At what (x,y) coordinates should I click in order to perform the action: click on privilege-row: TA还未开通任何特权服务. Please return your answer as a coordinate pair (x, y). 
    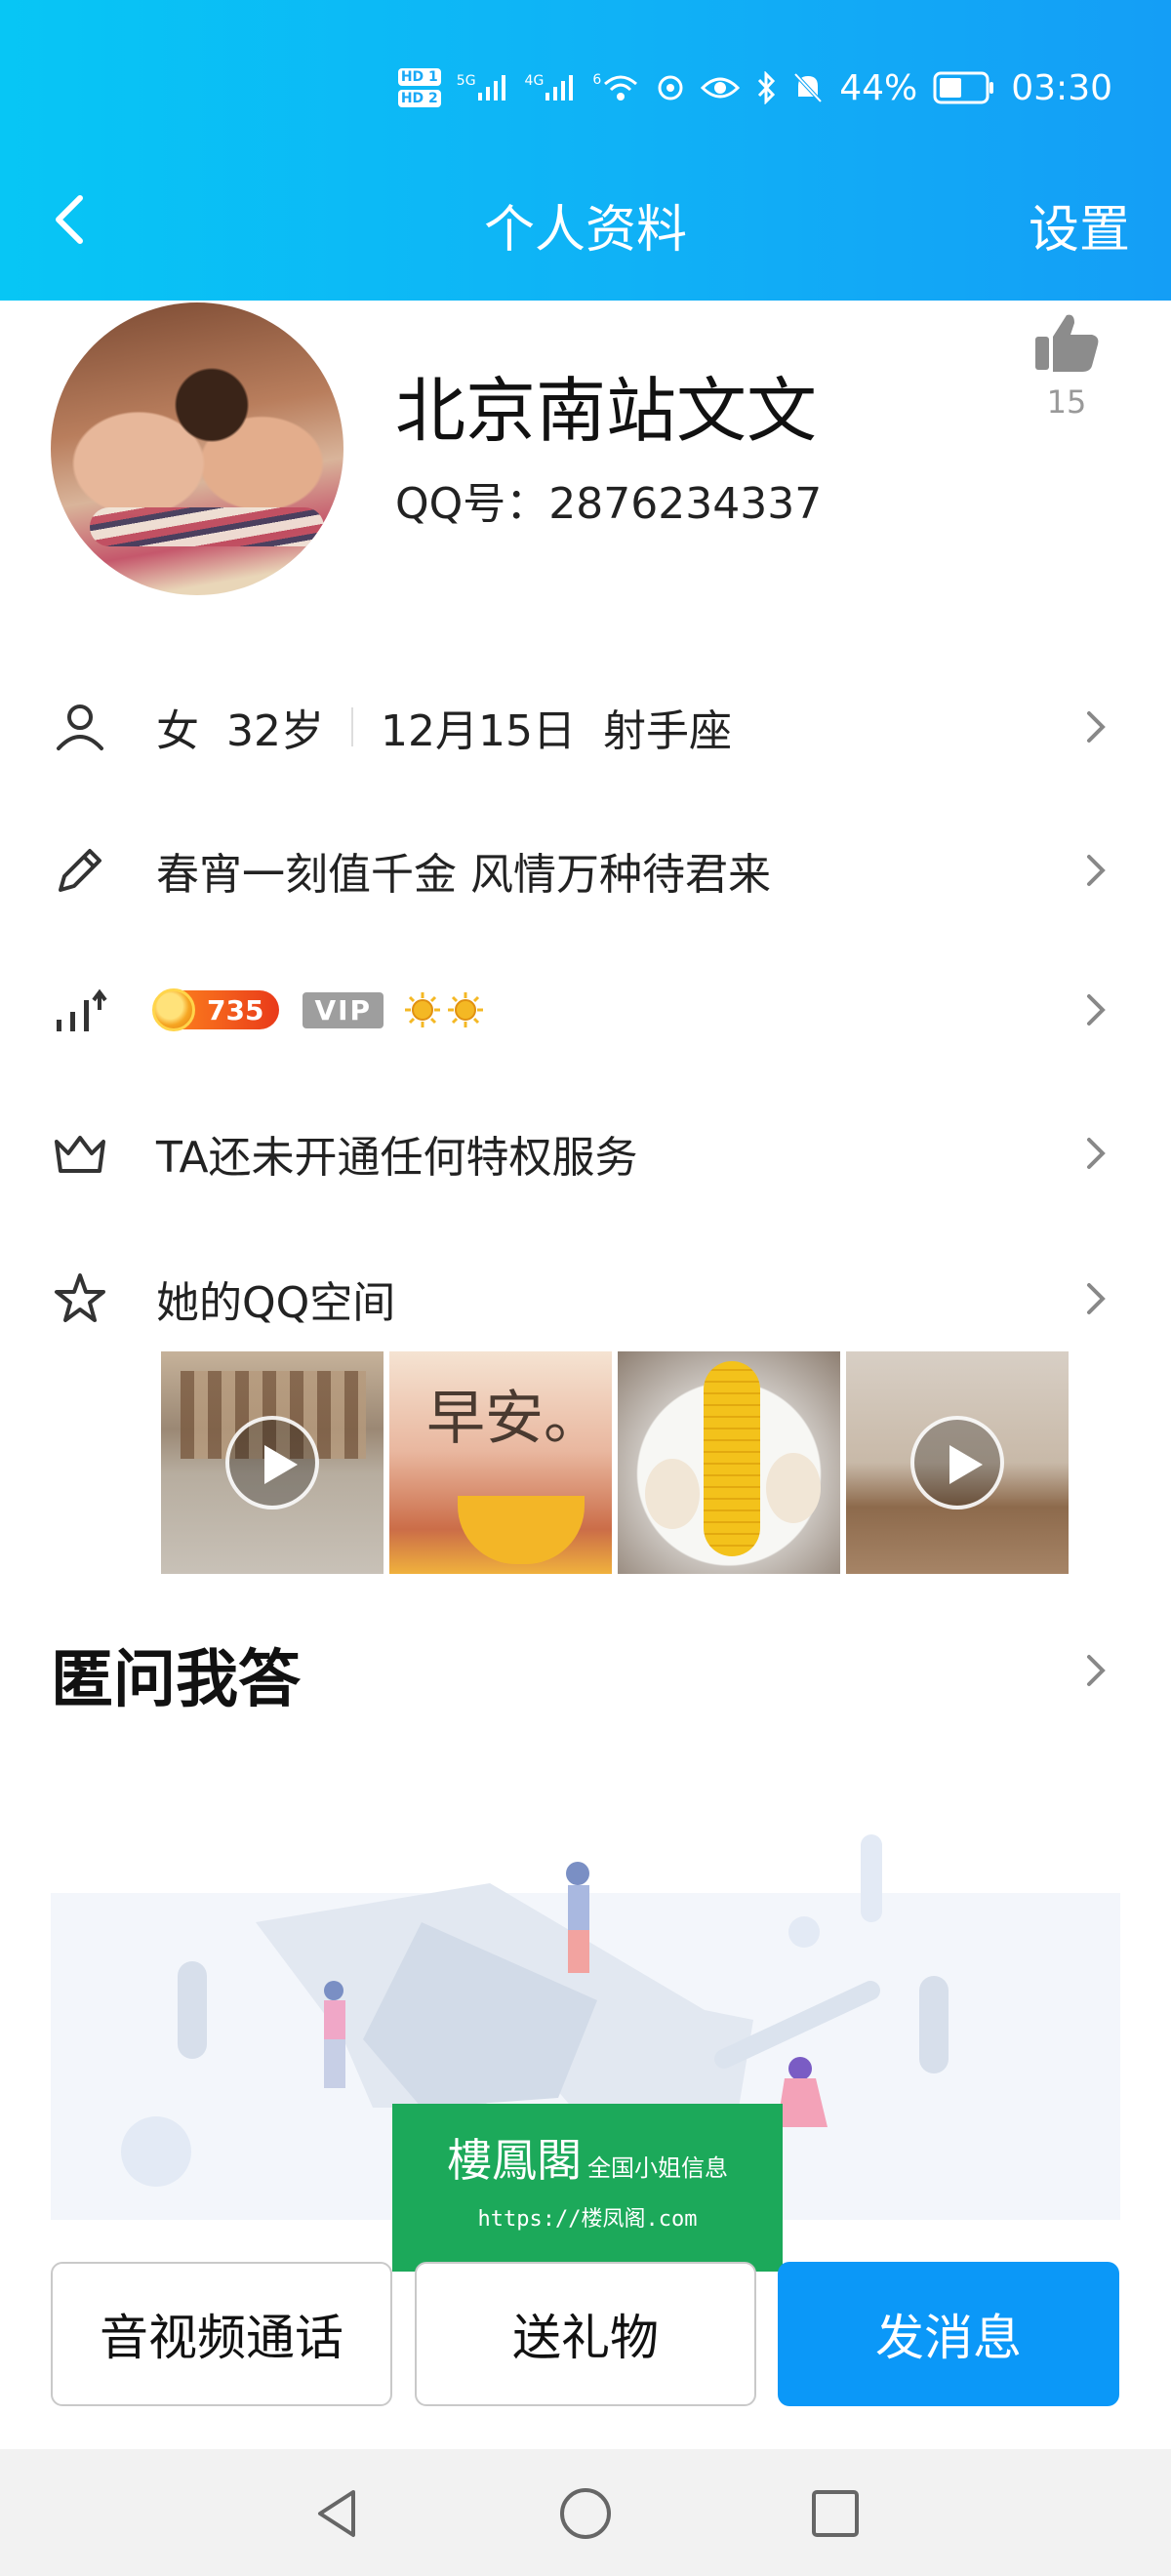
    Looking at the image, I should click on (585, 1153).